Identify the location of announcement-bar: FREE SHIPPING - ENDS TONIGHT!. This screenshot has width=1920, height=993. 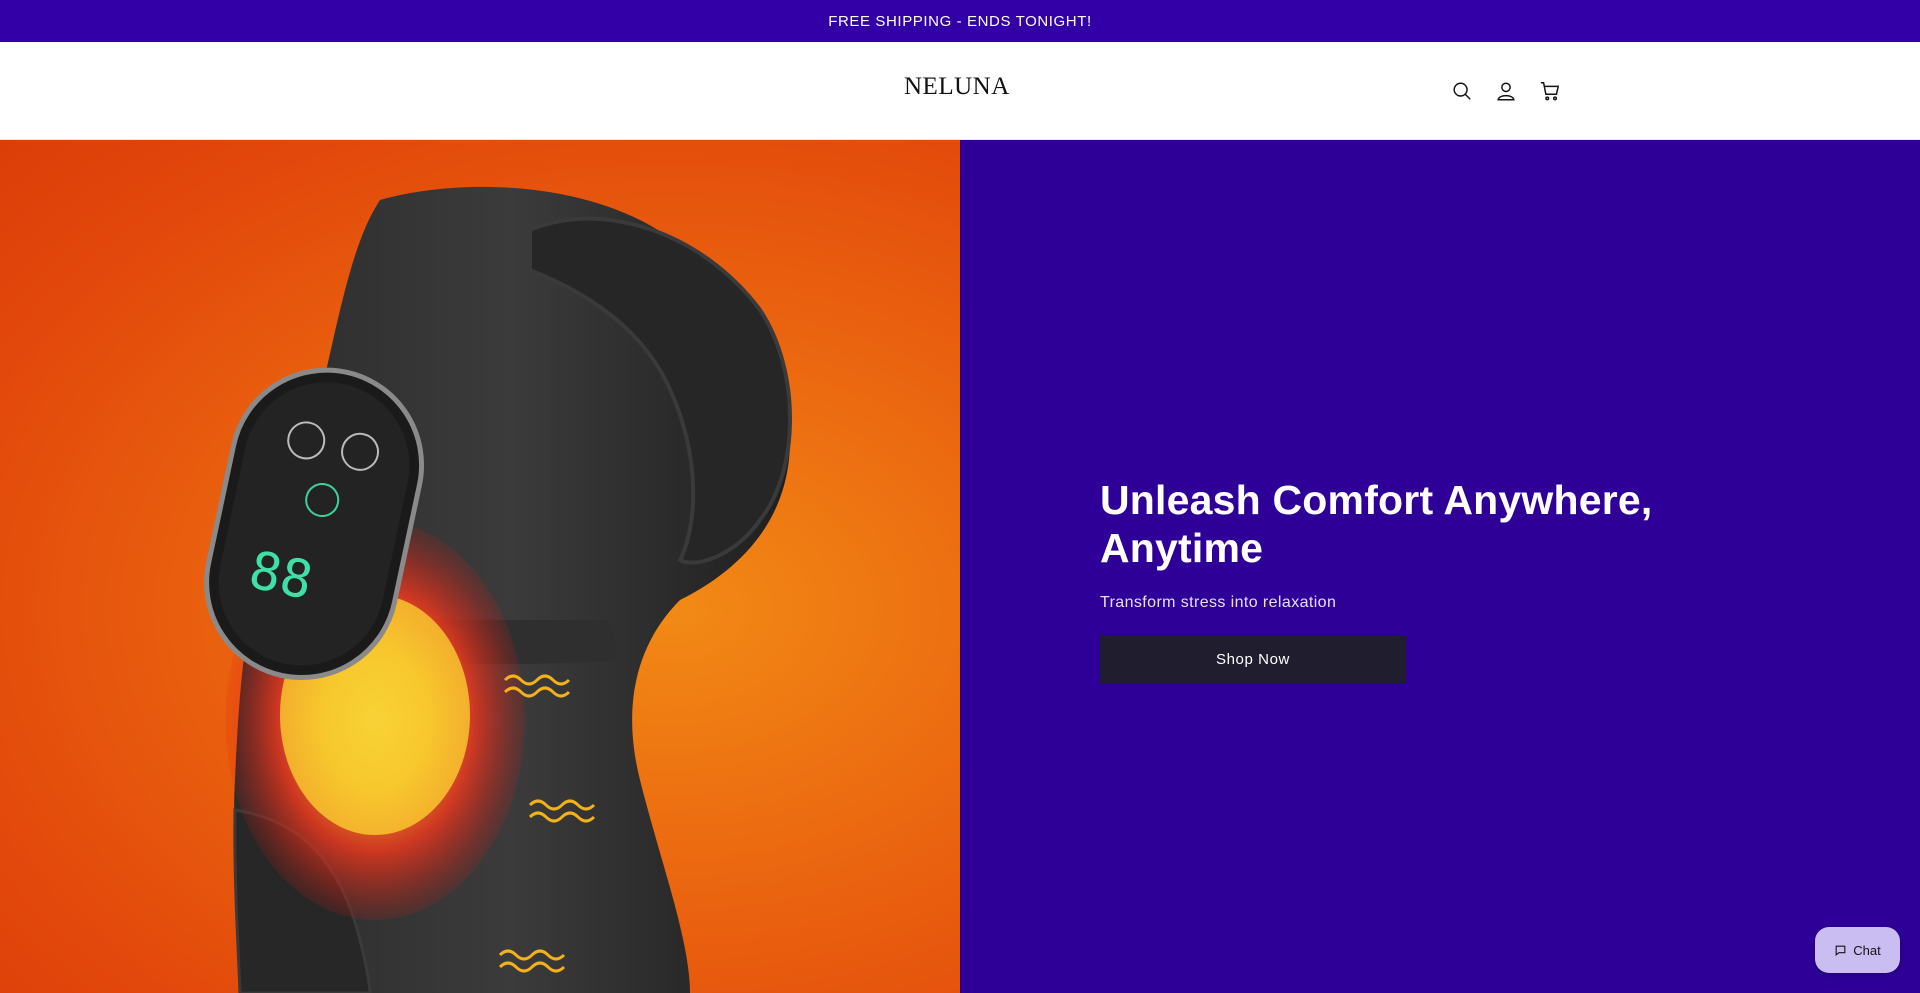
(960, 21).